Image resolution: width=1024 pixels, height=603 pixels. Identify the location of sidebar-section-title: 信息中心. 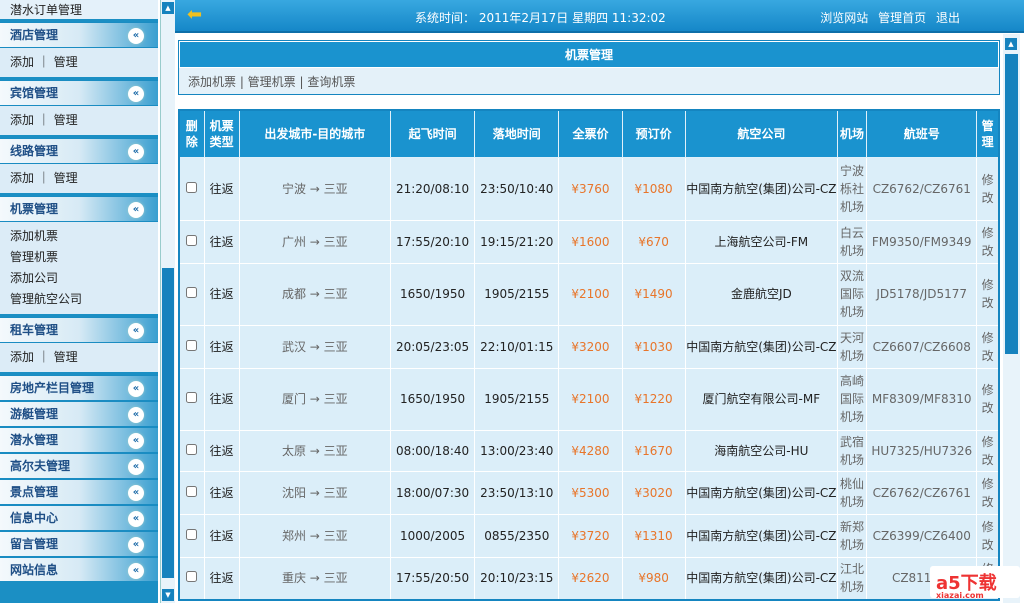
(34, 518).